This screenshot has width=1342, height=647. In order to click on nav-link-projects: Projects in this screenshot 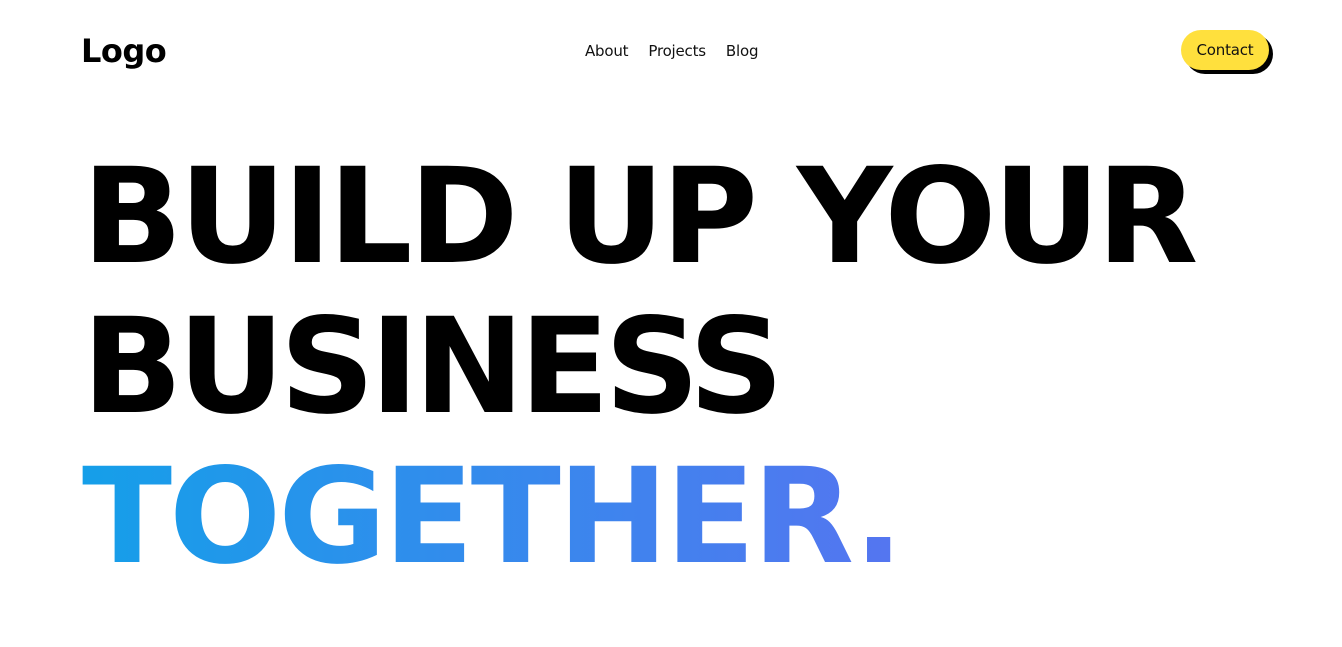, I will do `click(677, 51)`.